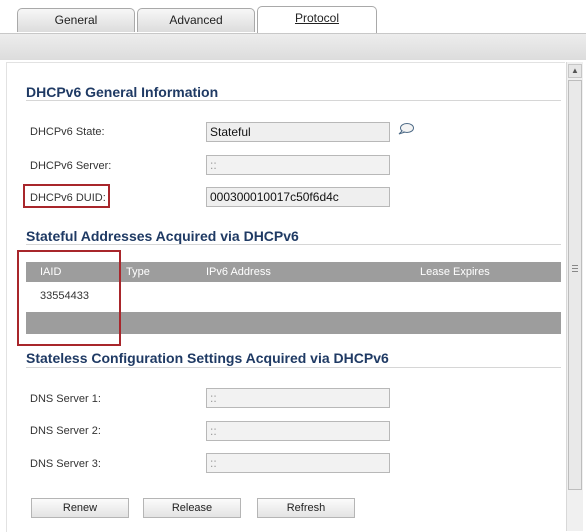 Image resolution: width=586 pixels, height=532 pixels. I want to click on refresh-button: Refresh, so click(306, 508).